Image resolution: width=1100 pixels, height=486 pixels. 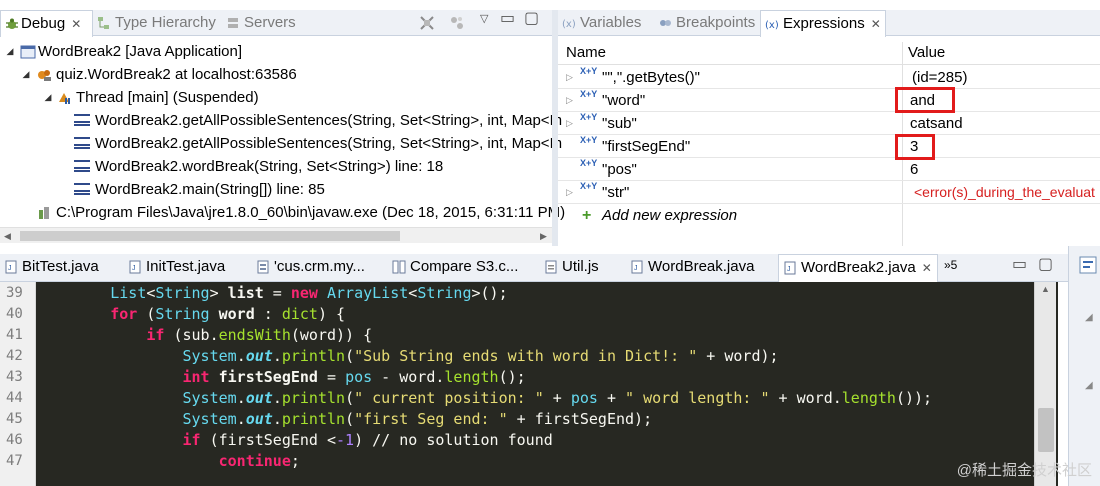 What do you see at coordinates (14, 314) in the screenshot?
I see `line-number: 40` at bounding box center [14, 314].